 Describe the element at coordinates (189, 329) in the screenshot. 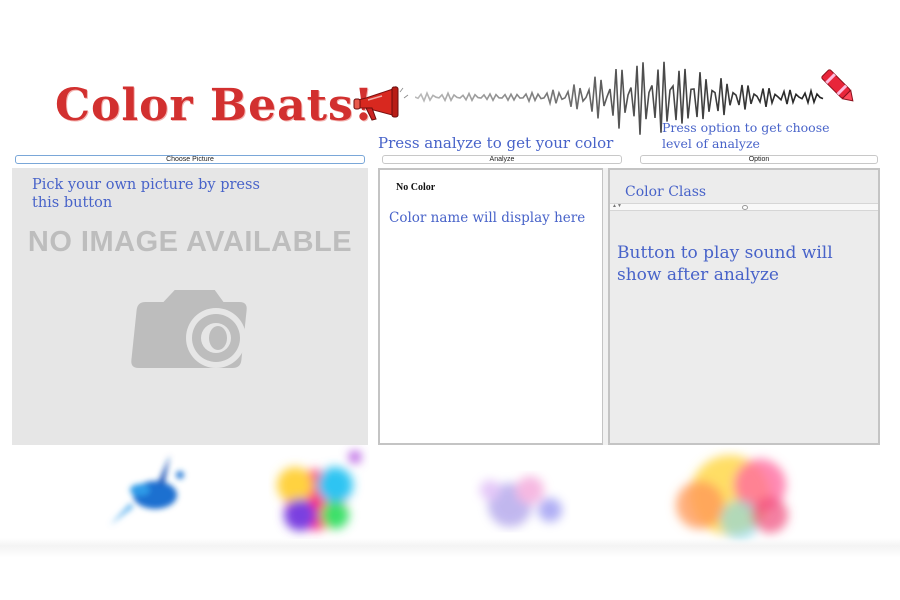

I see `camera-icon` at that location.